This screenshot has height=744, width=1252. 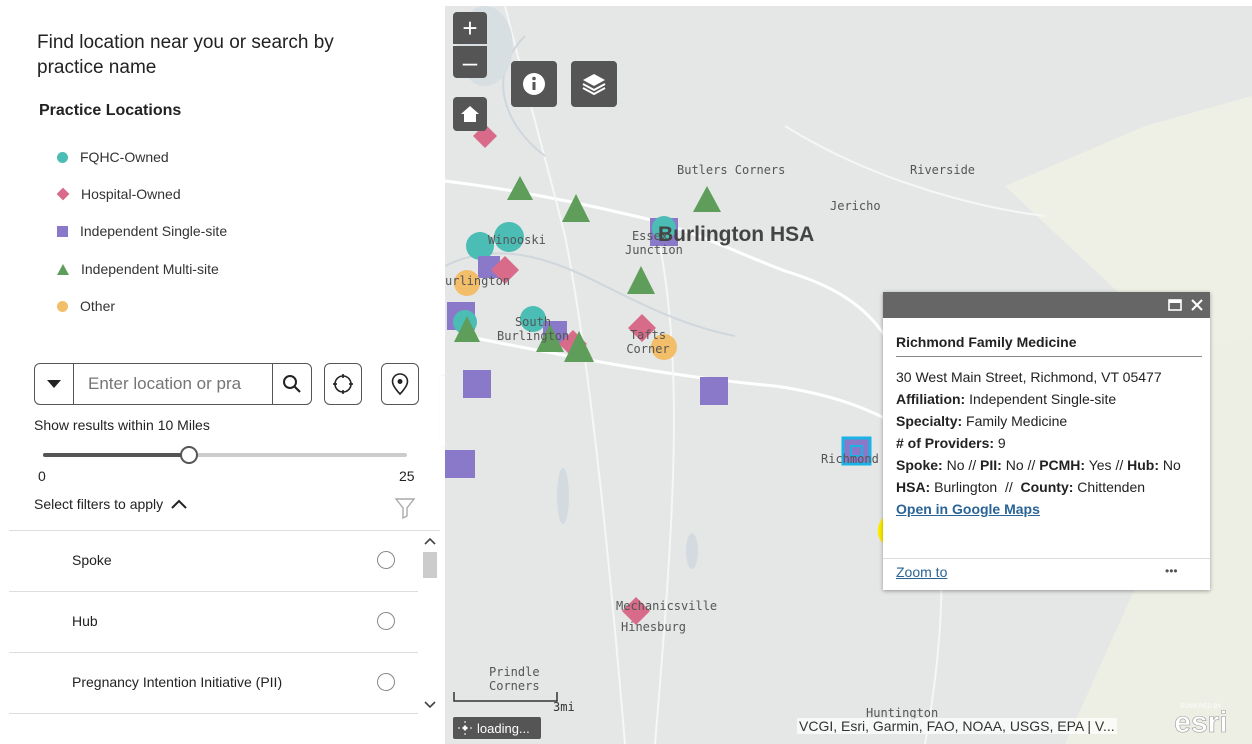 I want to click on plus-icon: +, so click(x=470, y=27).